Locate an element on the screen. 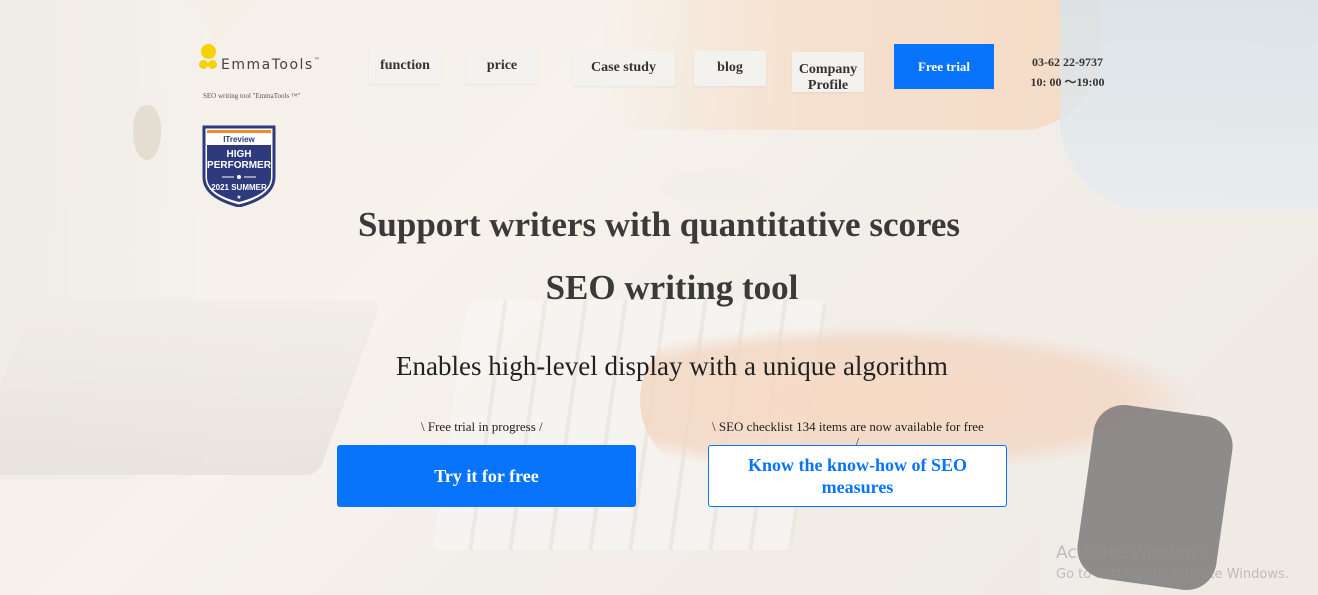 The width and height of the screenshot is (1318, 595). nav-company-profile: Company Profile is located at coordinates (828, 72).